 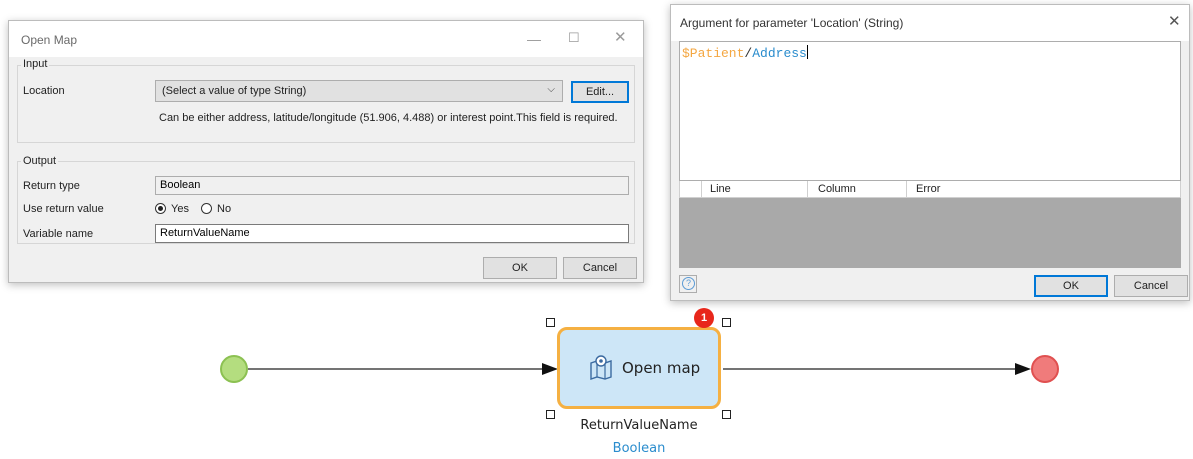 I want to click on expression-editor: $Patient/Address, so click(x=930, y=111).